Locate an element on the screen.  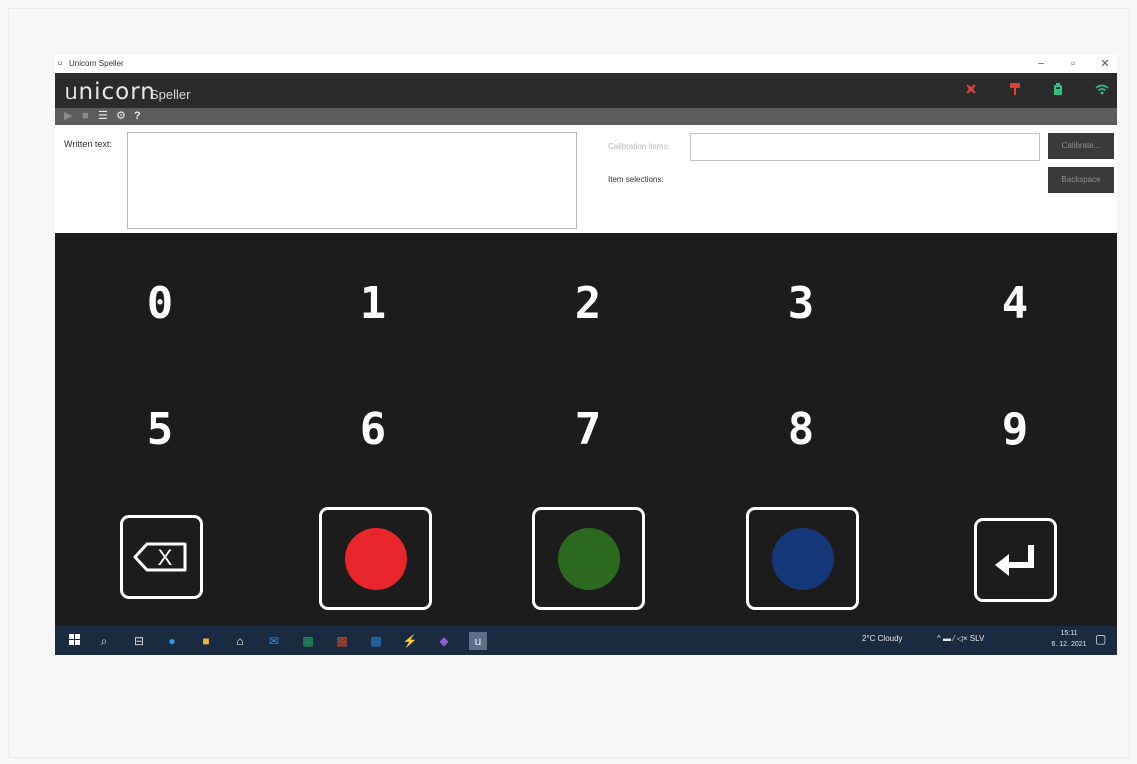
close-button: ✕ is located at coordinates (1105, 64).